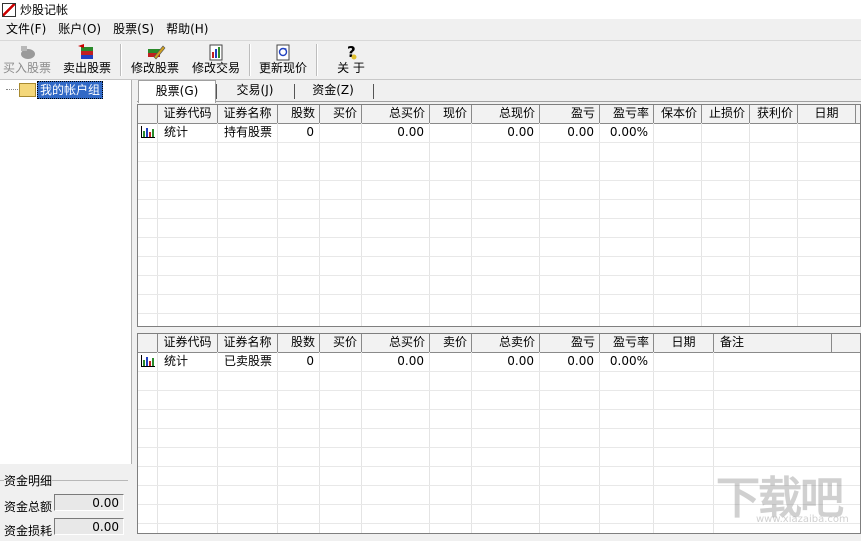 The width and height of the screenshot is (861, 541). Describe the element at coordinates (506, 114) in the screenshot. I see `holdings-col-6: 总现价` at that location.